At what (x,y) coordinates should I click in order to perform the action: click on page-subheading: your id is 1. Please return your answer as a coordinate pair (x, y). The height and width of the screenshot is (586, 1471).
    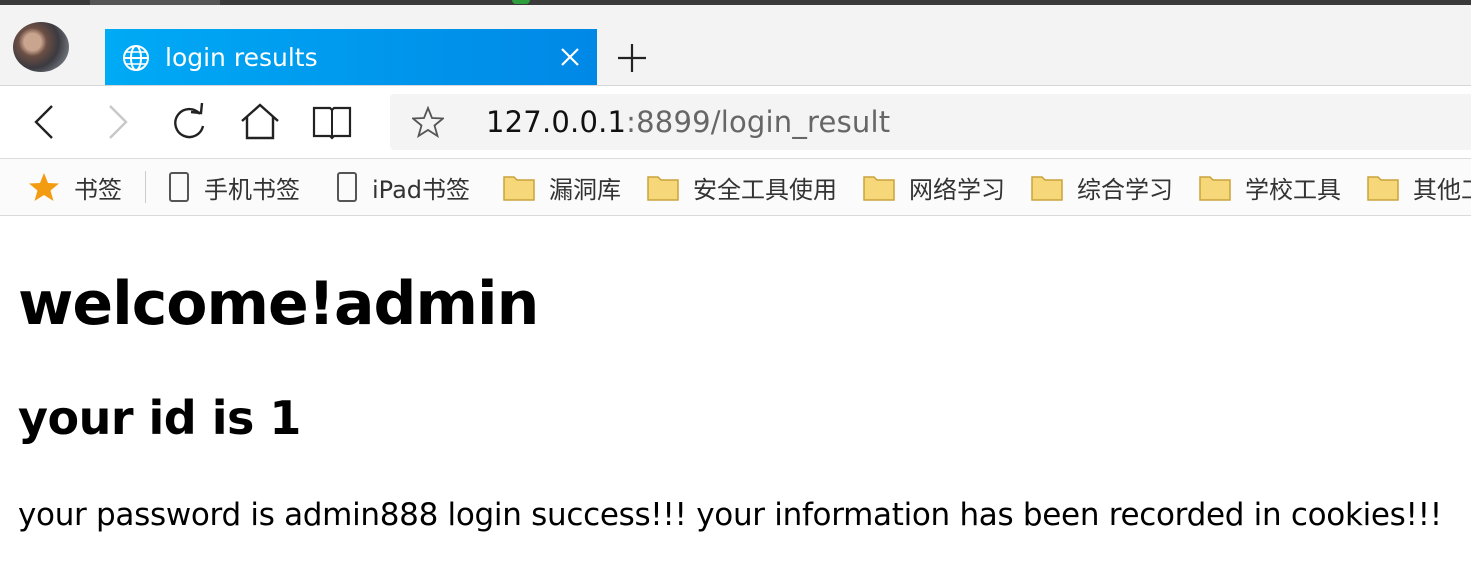
    Looking at the image, I should click on (159, 418).